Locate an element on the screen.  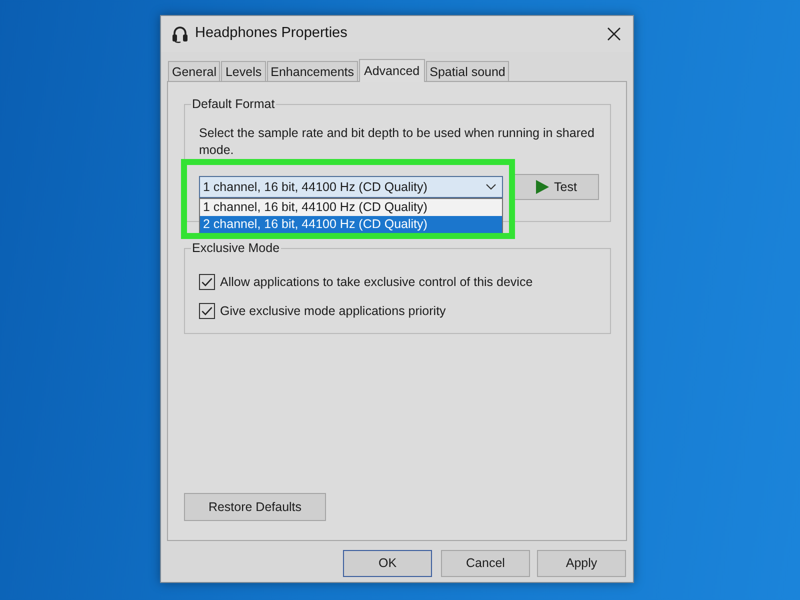
chevron-down-icon is located at coordinates (491, 187).